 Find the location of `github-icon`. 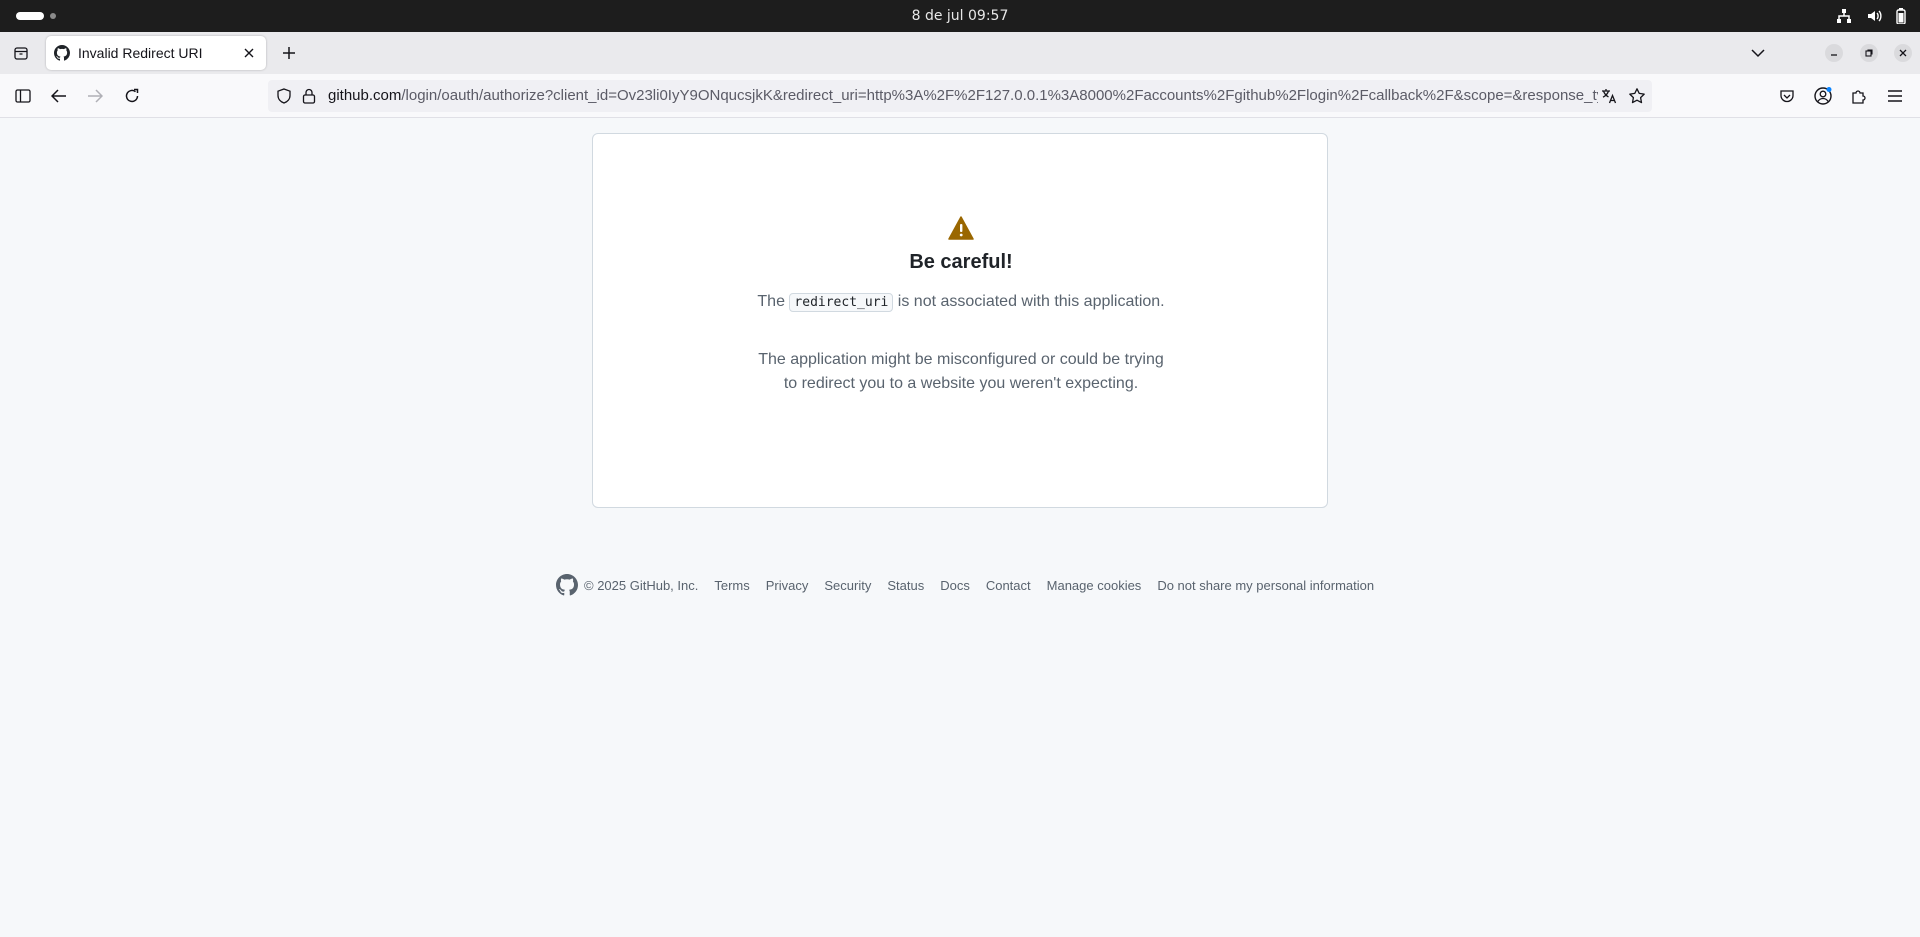

github-icon is located at coordinates (62, 53).